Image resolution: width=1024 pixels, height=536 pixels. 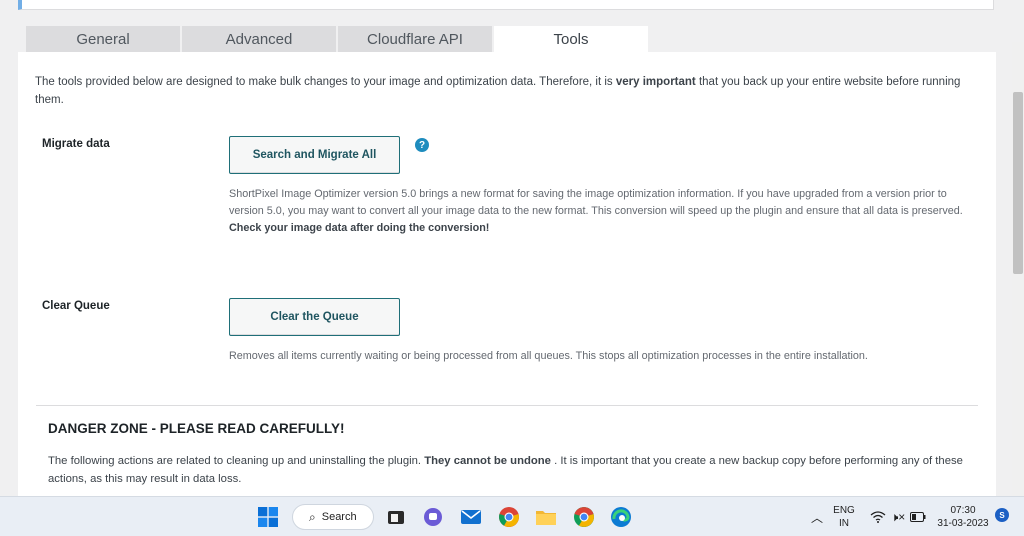 I want to click on language-indicator: ENG IN, so click(x=844, y=517).